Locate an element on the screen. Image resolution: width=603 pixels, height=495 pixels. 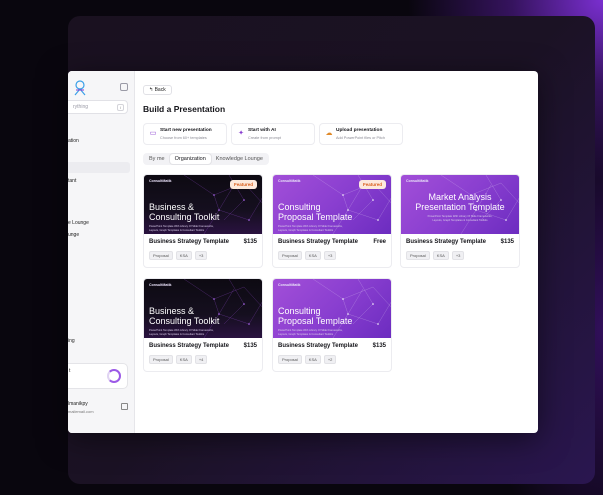
action-title: Start with AI is located at coordinates (262, 130).